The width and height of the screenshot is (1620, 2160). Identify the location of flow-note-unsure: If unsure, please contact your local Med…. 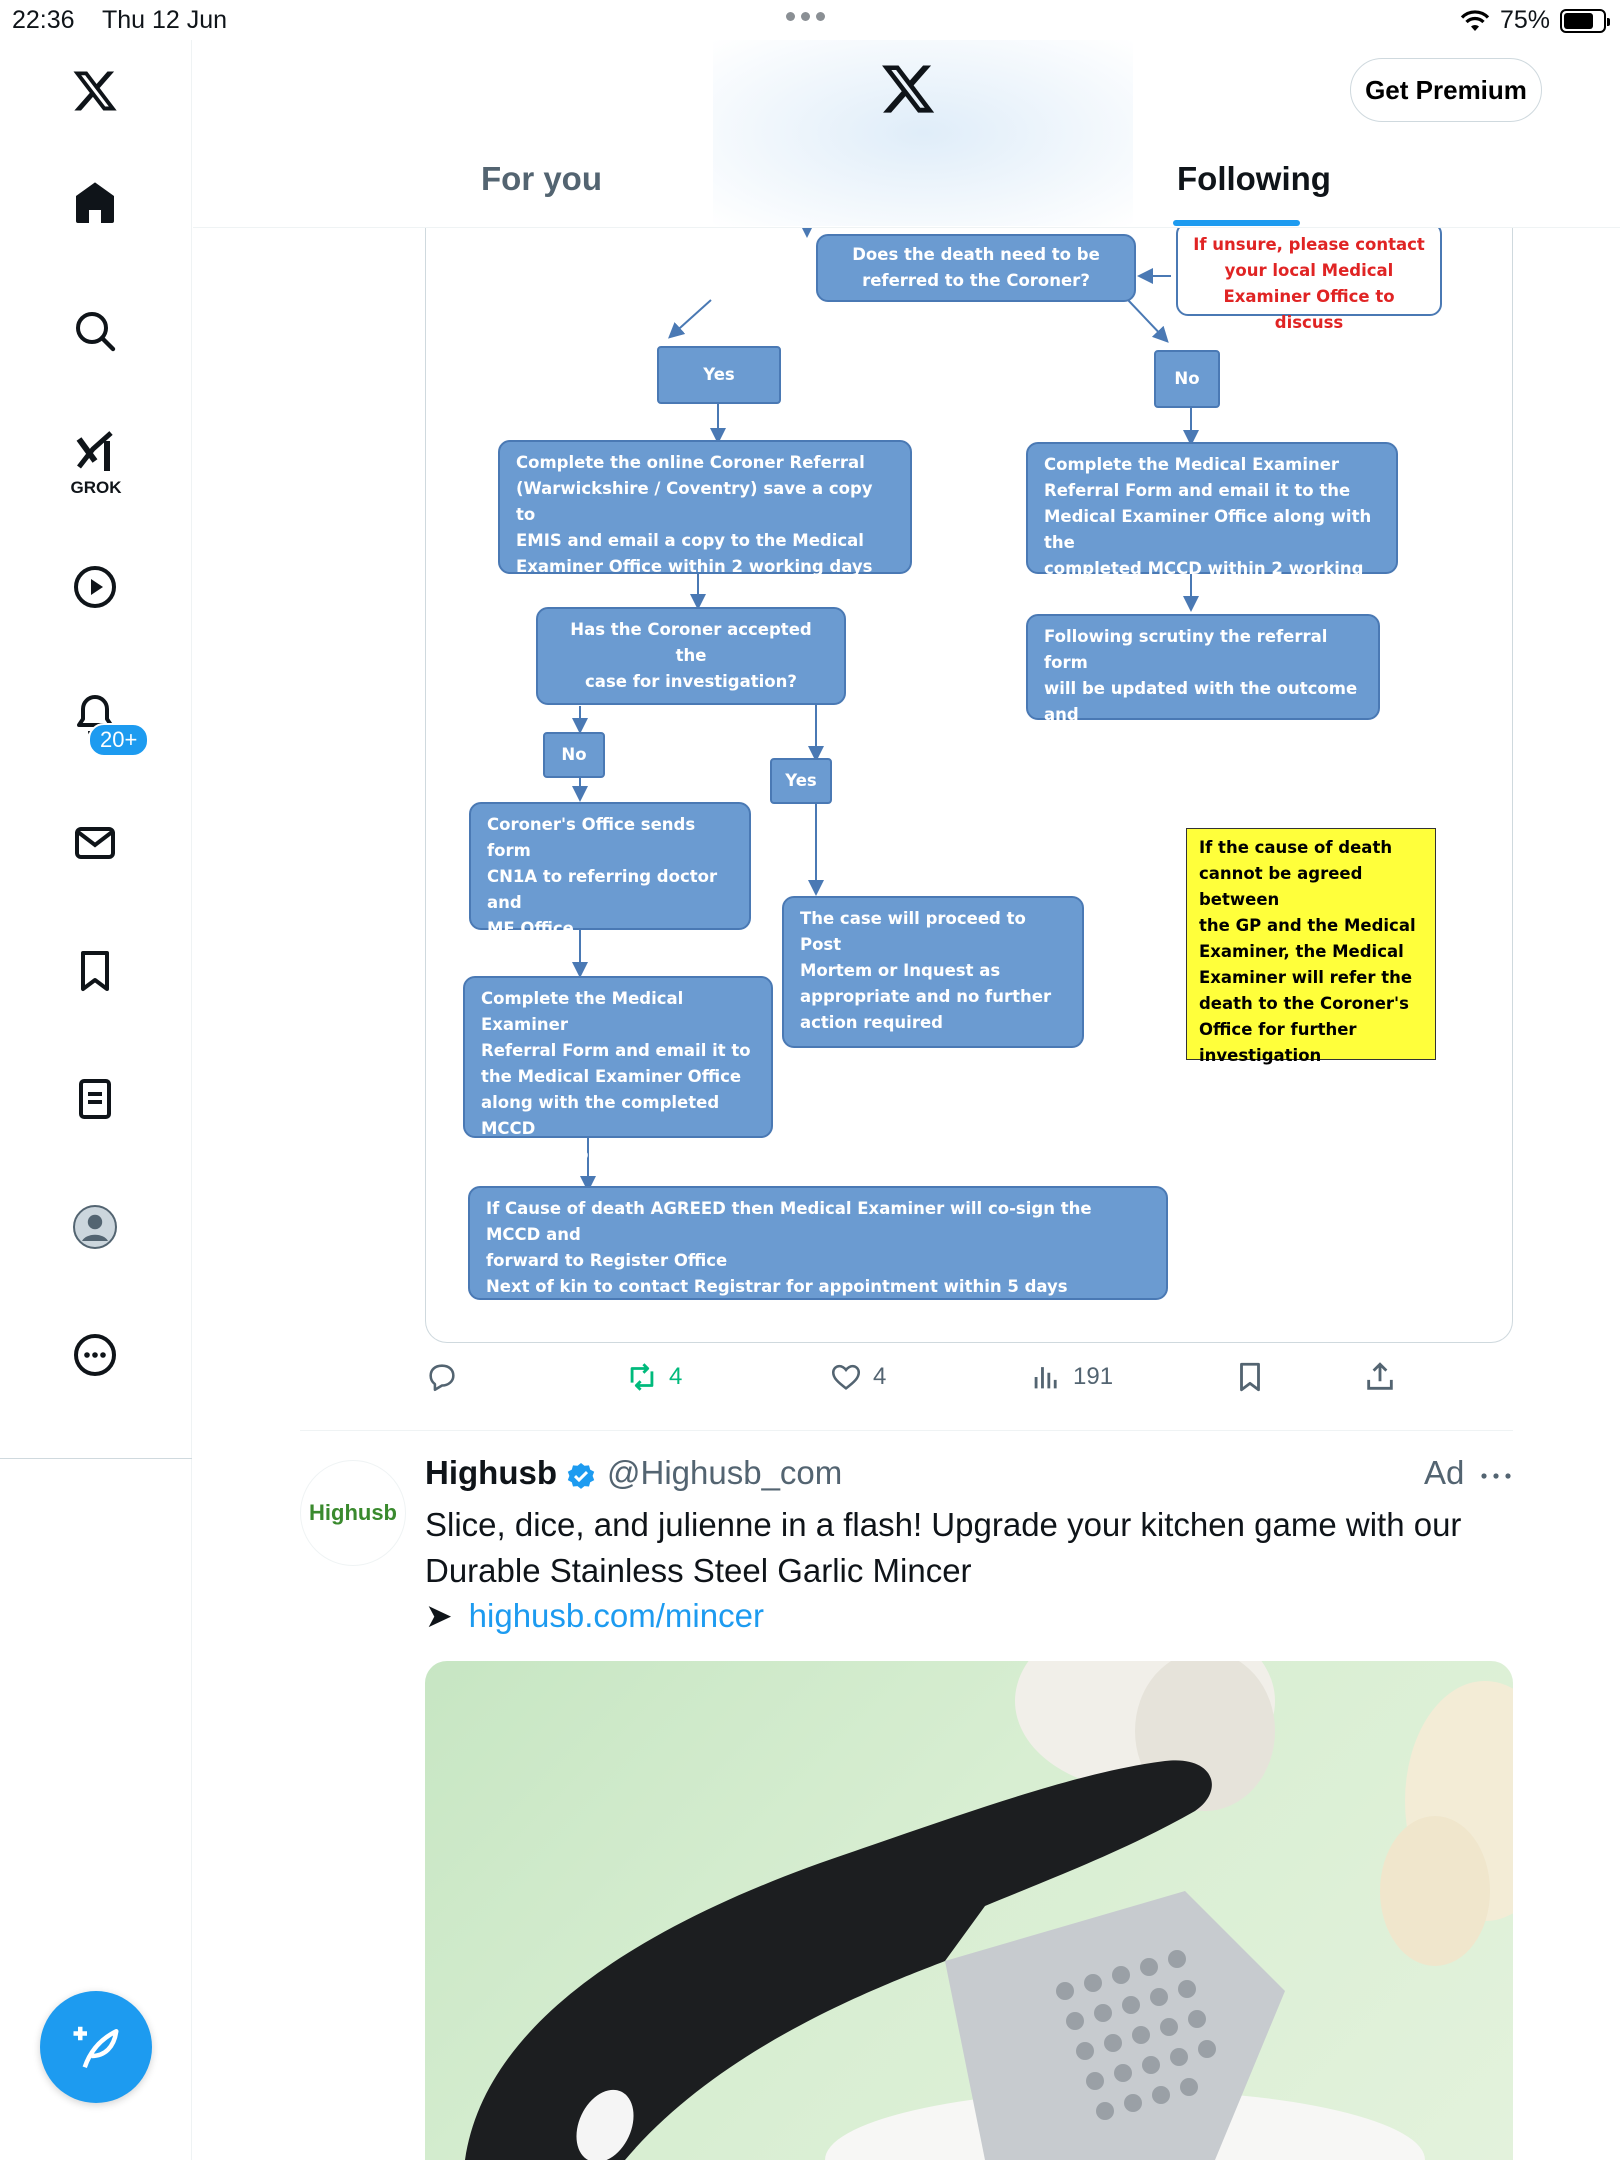
(1309, 280).